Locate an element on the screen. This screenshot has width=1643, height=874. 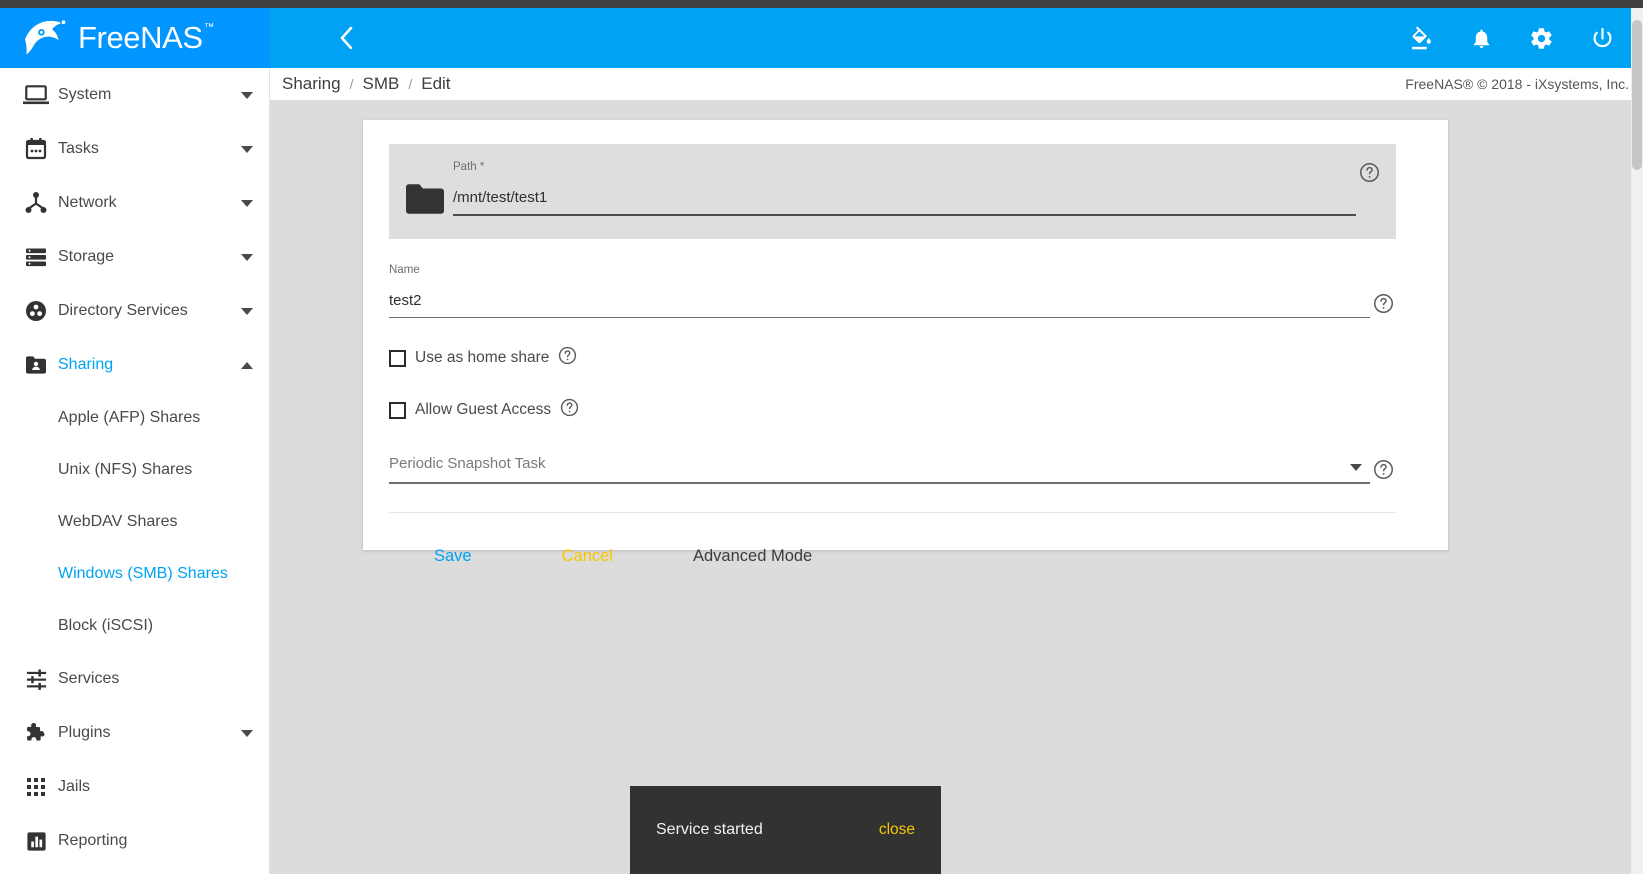
brand-logo: FreeNAS ™ is located at coordinates (135, 38).